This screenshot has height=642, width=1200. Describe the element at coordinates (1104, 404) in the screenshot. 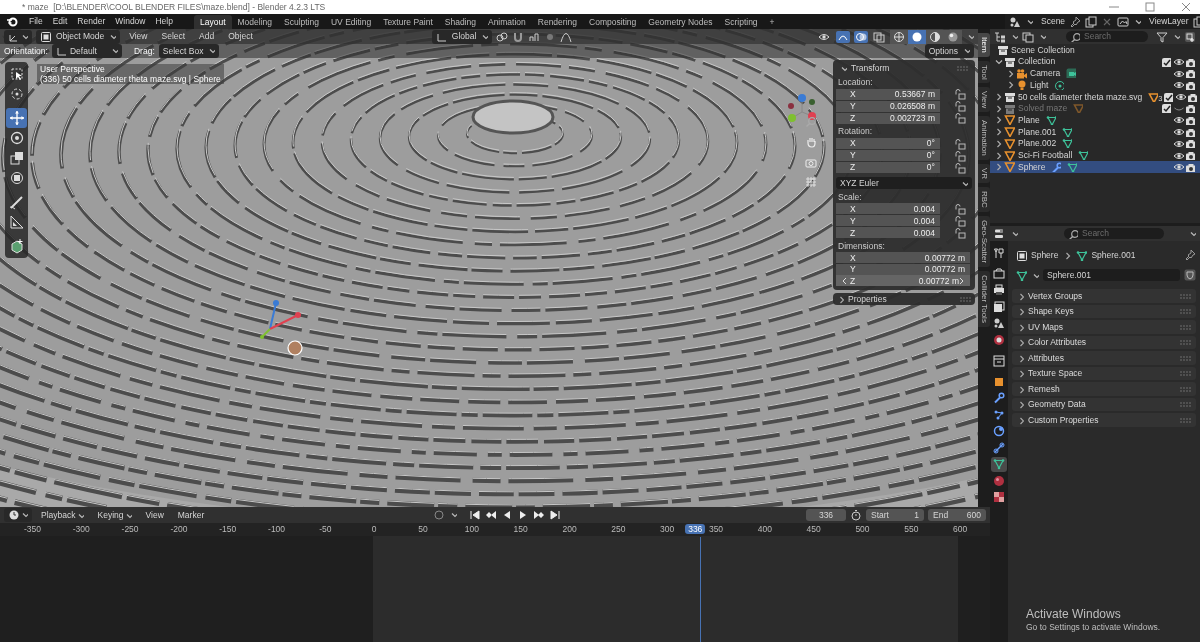

I see `panel-header: Geometry Data` at that location.